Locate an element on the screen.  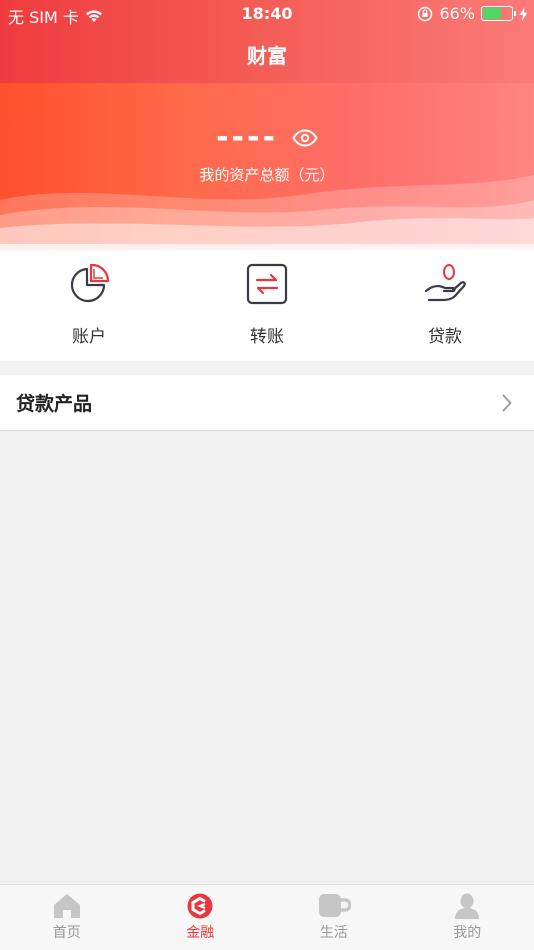
user-icon is located at coordinates (467, 906).